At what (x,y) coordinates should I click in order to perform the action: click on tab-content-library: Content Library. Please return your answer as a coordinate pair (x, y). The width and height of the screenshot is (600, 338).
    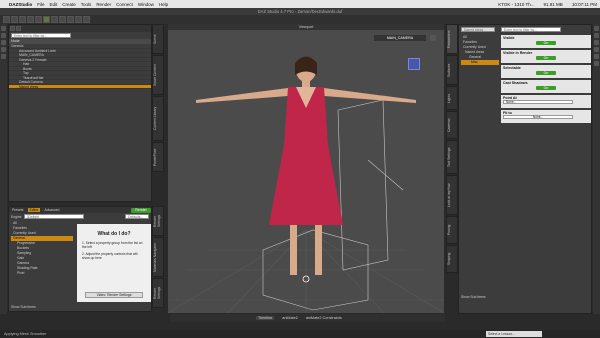
    Looking at the image, I should click on (158, 118).